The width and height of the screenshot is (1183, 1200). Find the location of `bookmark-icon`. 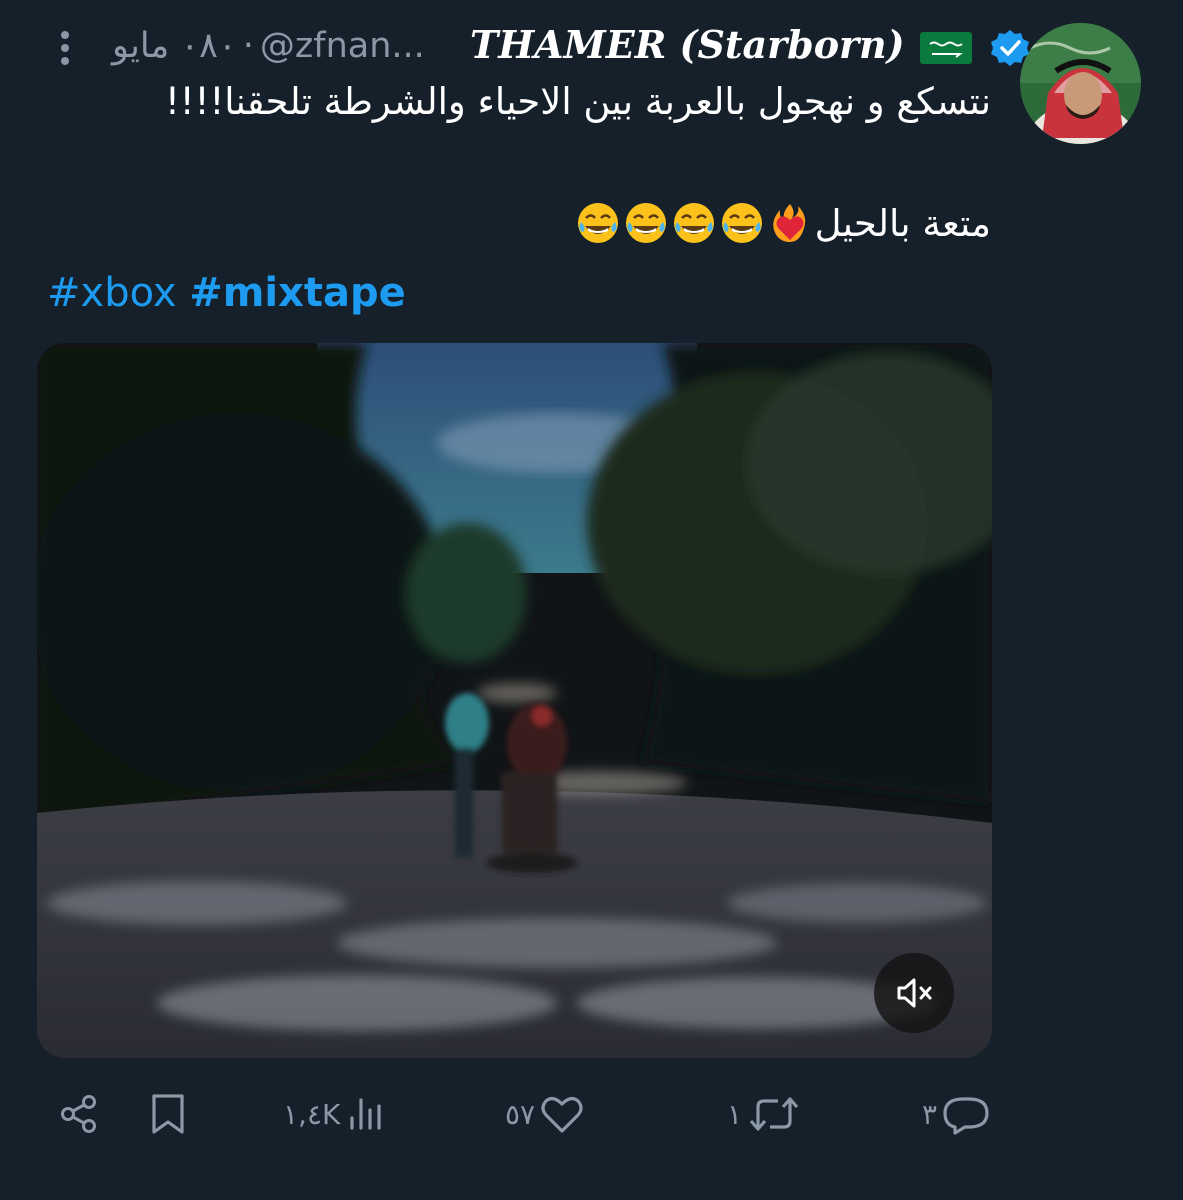

bookmark-icon is located at coordinates (168, 1114).